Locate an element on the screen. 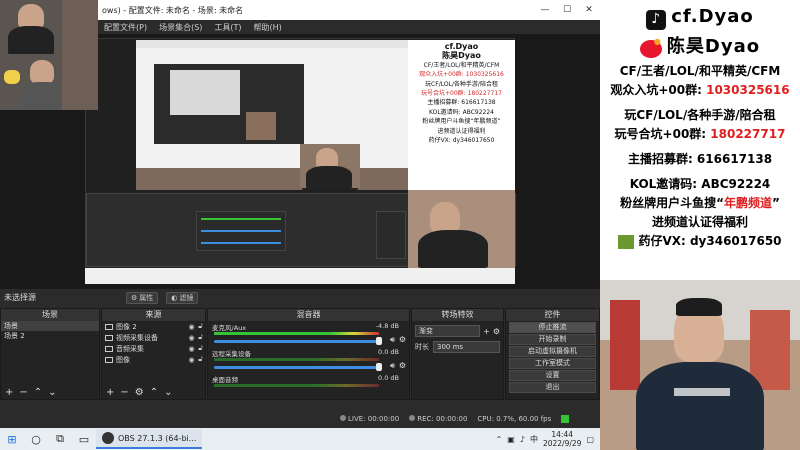  channel-db: -4.8 dB is located at coordinates (387, 326).